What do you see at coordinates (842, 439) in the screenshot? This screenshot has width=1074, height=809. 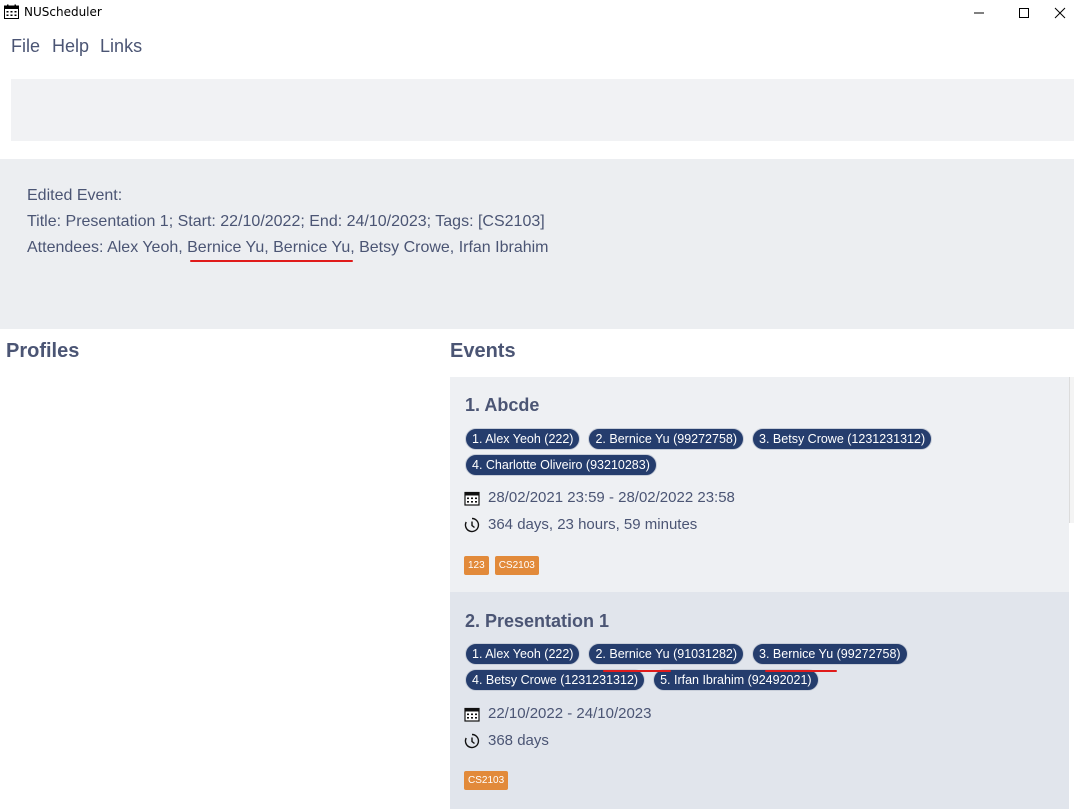 I see `attendee-chip: 3. Betsy Crowe (1231231312)` at bounding box center [842, 439].